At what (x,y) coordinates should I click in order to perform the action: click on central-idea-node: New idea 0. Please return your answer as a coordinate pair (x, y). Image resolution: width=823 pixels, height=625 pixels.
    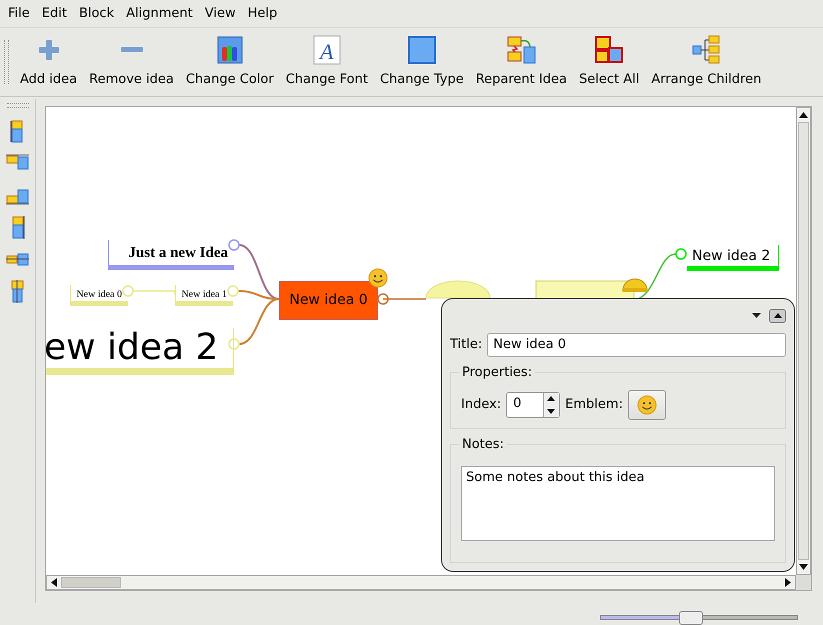
    Looking at the image, I should click on (328, 300).